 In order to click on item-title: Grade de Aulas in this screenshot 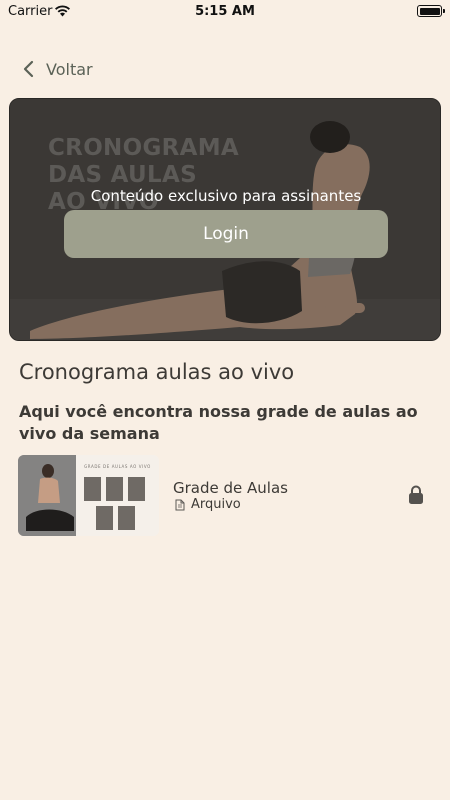, I will do `click(230, 488)`.